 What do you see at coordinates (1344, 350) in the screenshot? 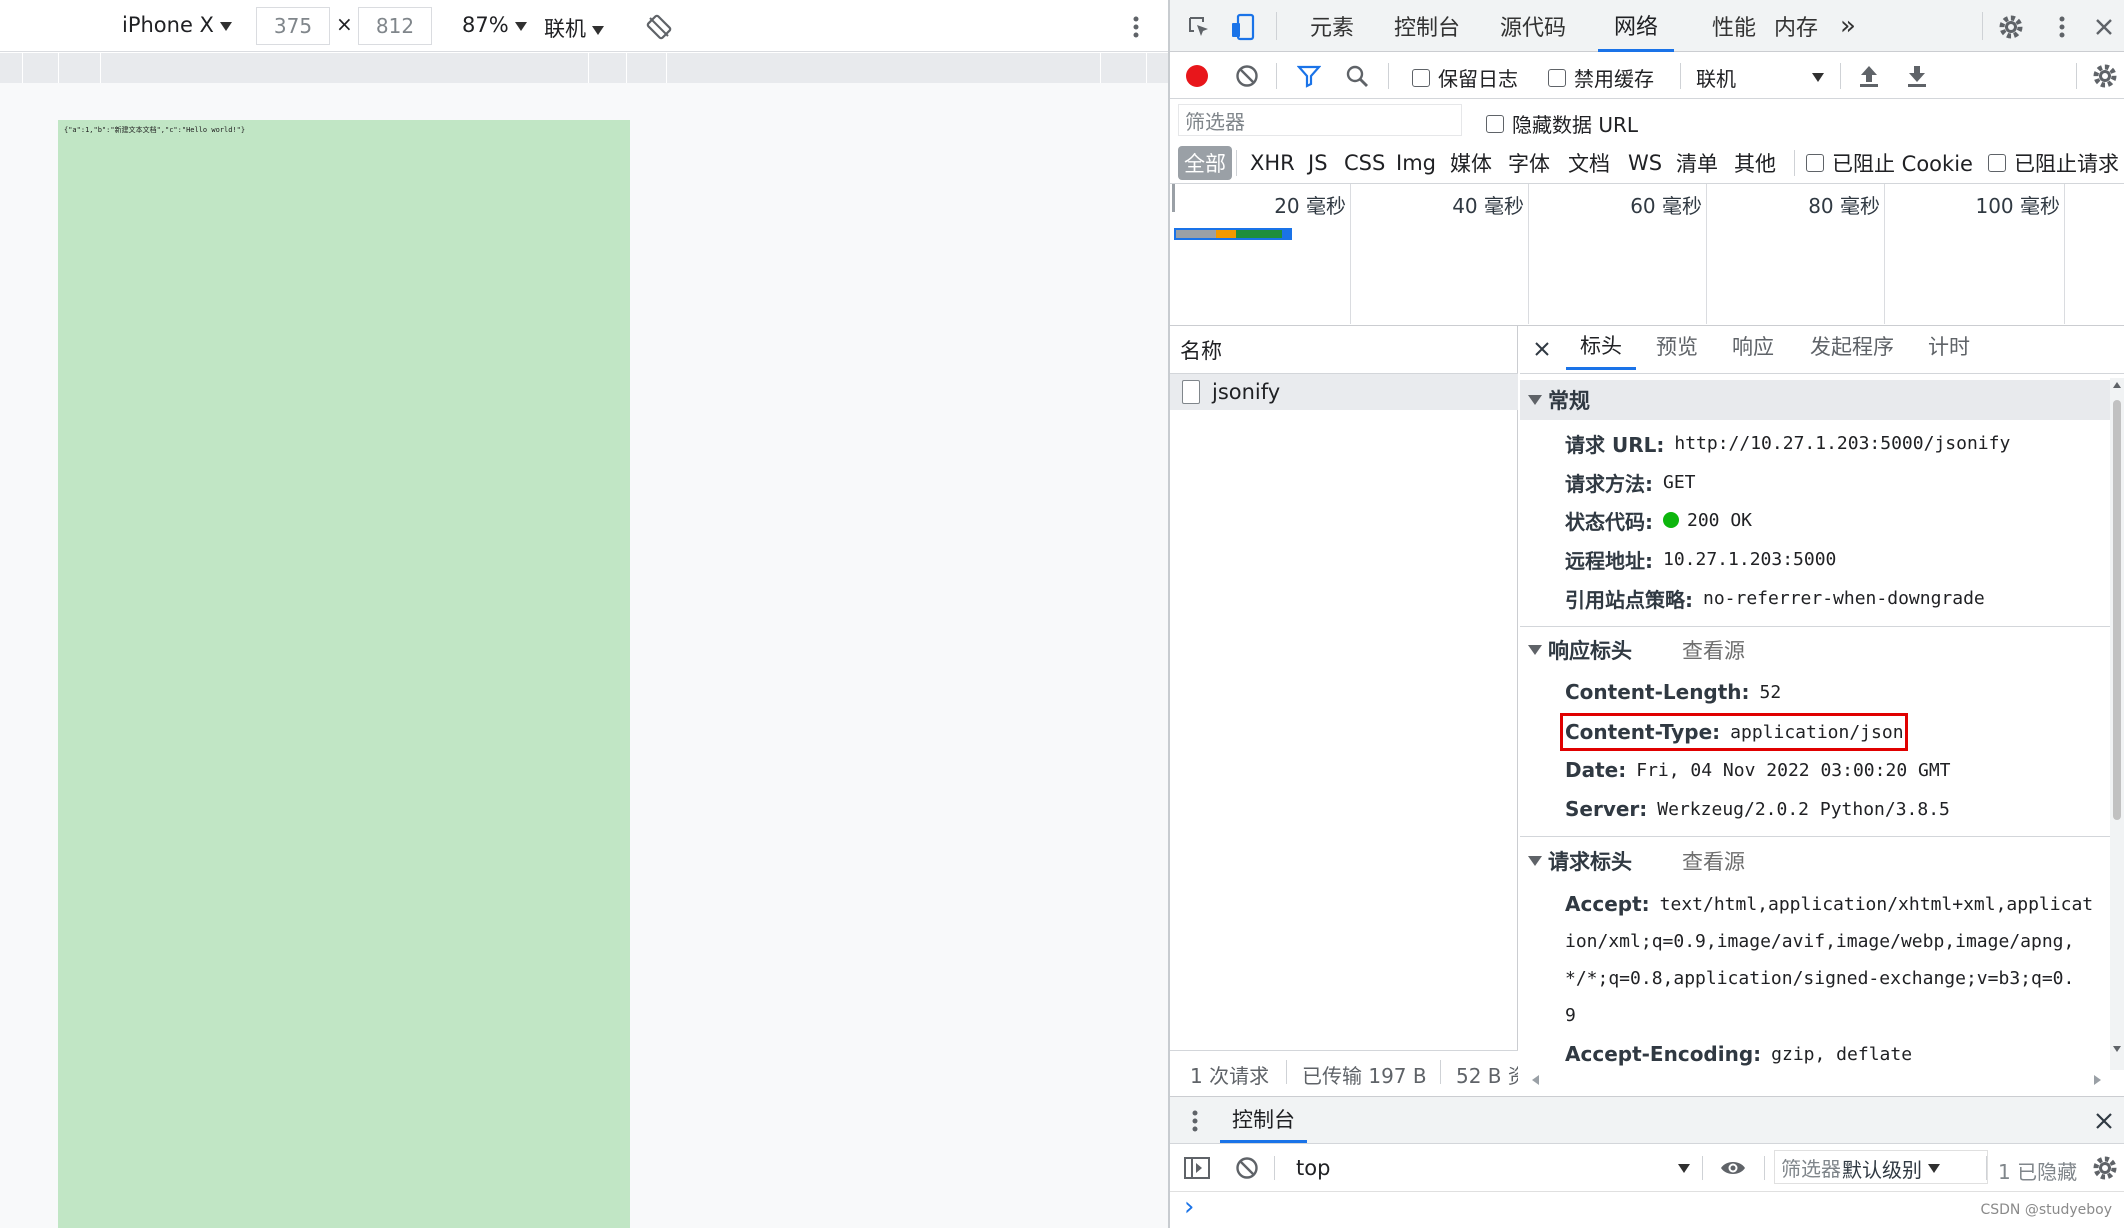
I see `name-column-header: 名称` at bounding box center [1344, 350].